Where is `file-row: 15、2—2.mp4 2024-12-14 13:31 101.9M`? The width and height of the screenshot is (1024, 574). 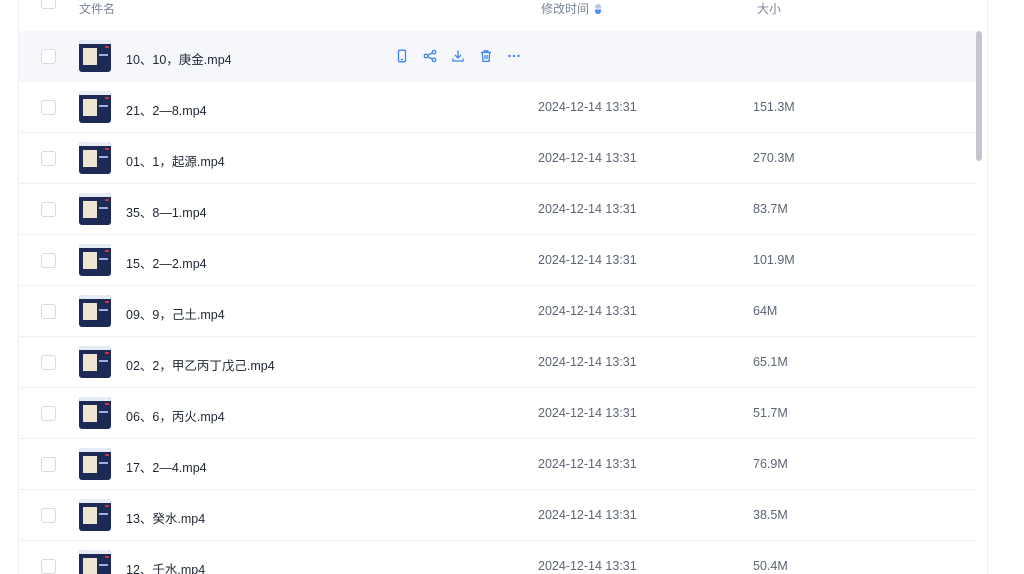
file-row: 15、2—2.mp4 2024-12-14 13:31 101.9M is located at coordinates (498, 260).